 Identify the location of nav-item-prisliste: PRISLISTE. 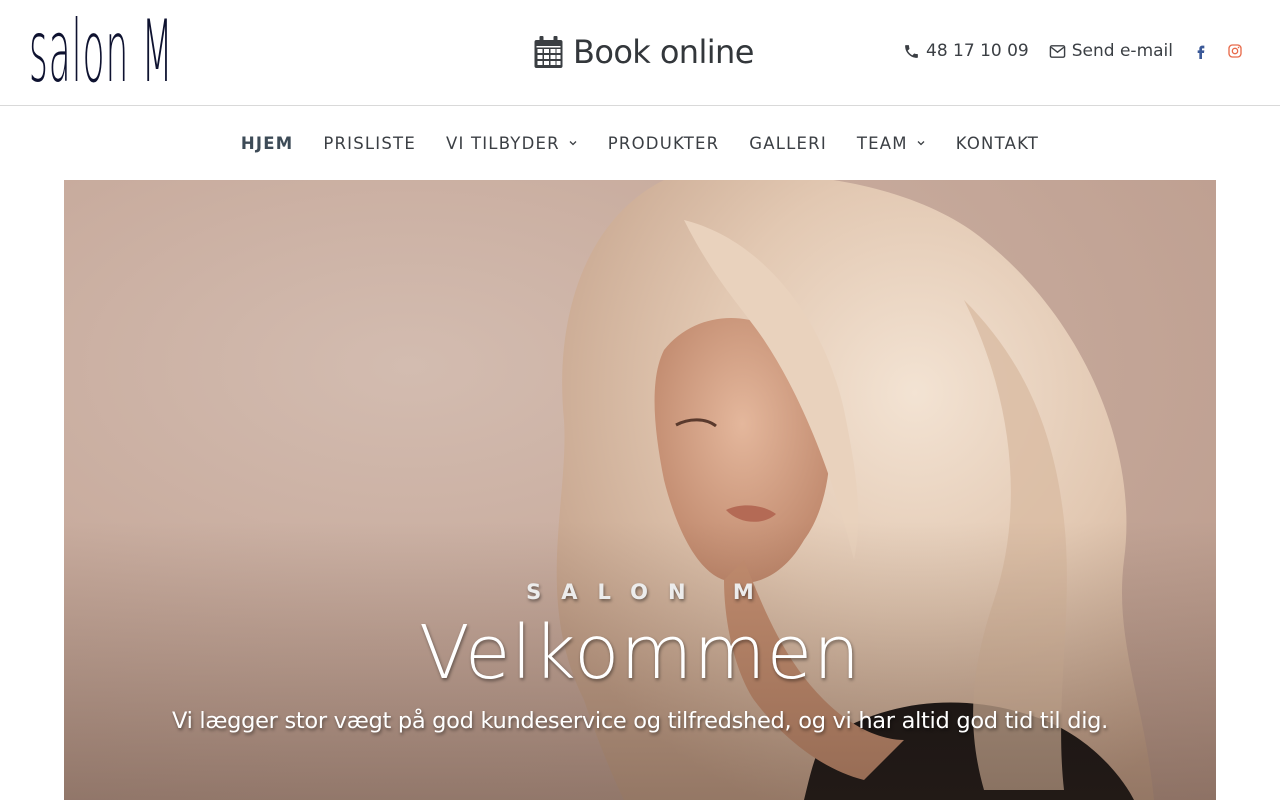
(369, 143).